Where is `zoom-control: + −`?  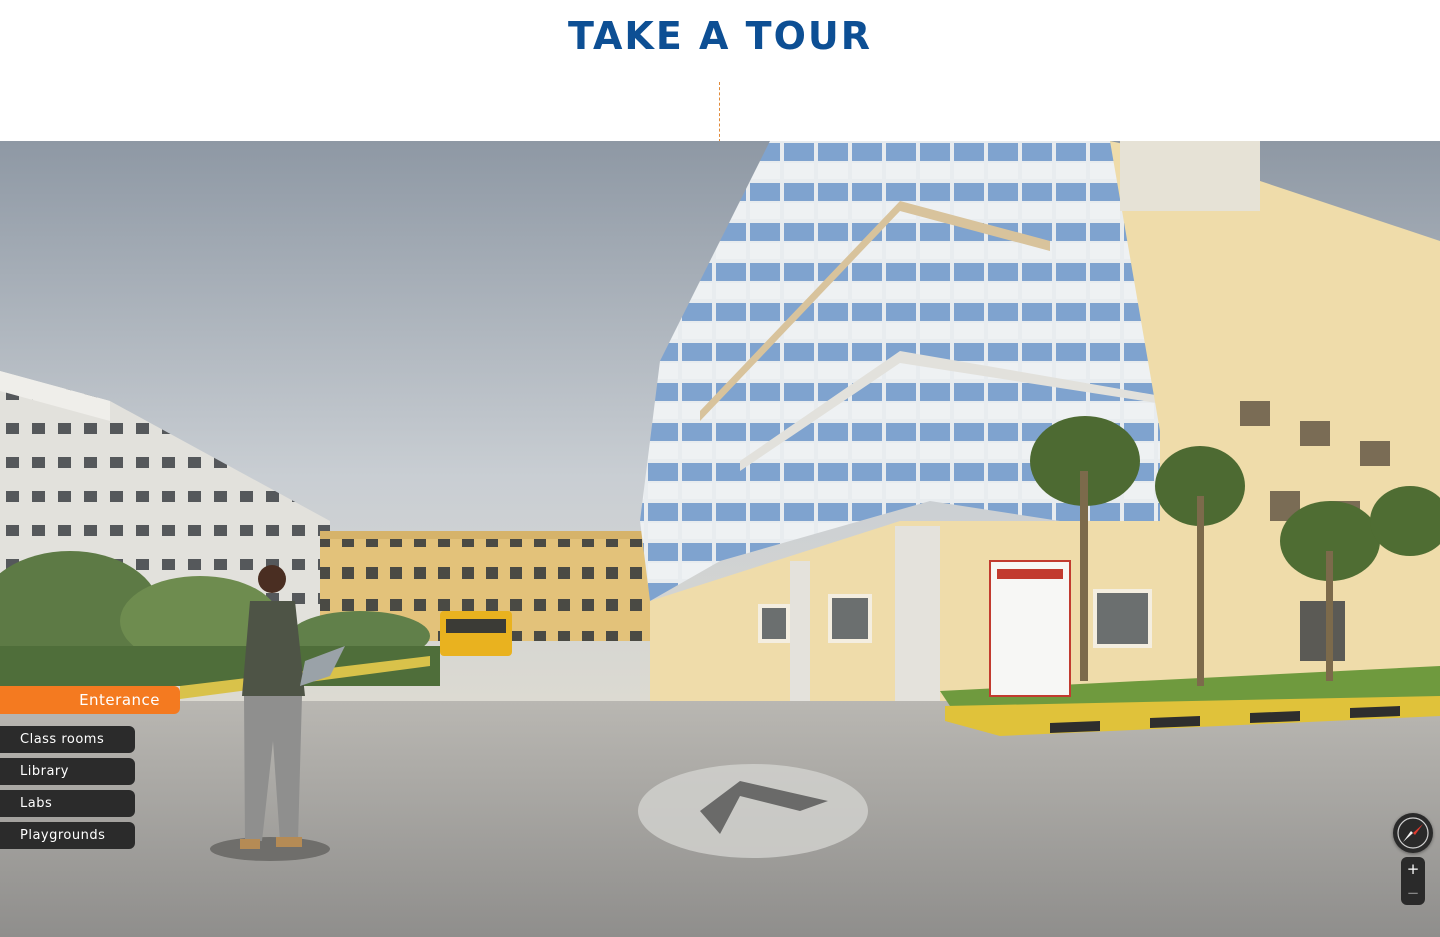
zoom-control: + − is located at coordinates (1413, 881).